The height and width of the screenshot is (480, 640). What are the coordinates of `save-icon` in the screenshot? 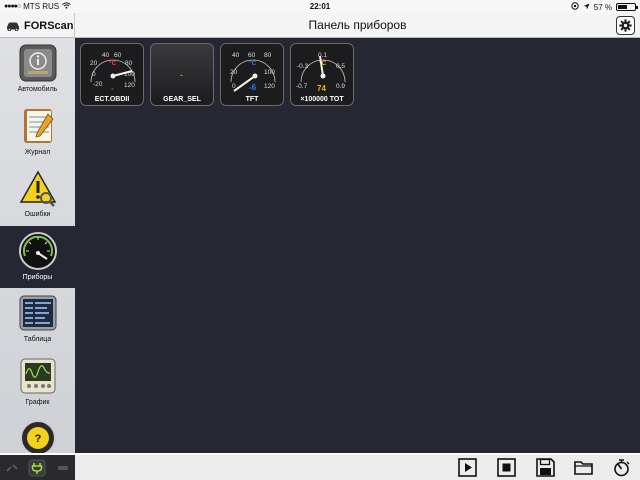 It's located at (545, 467).